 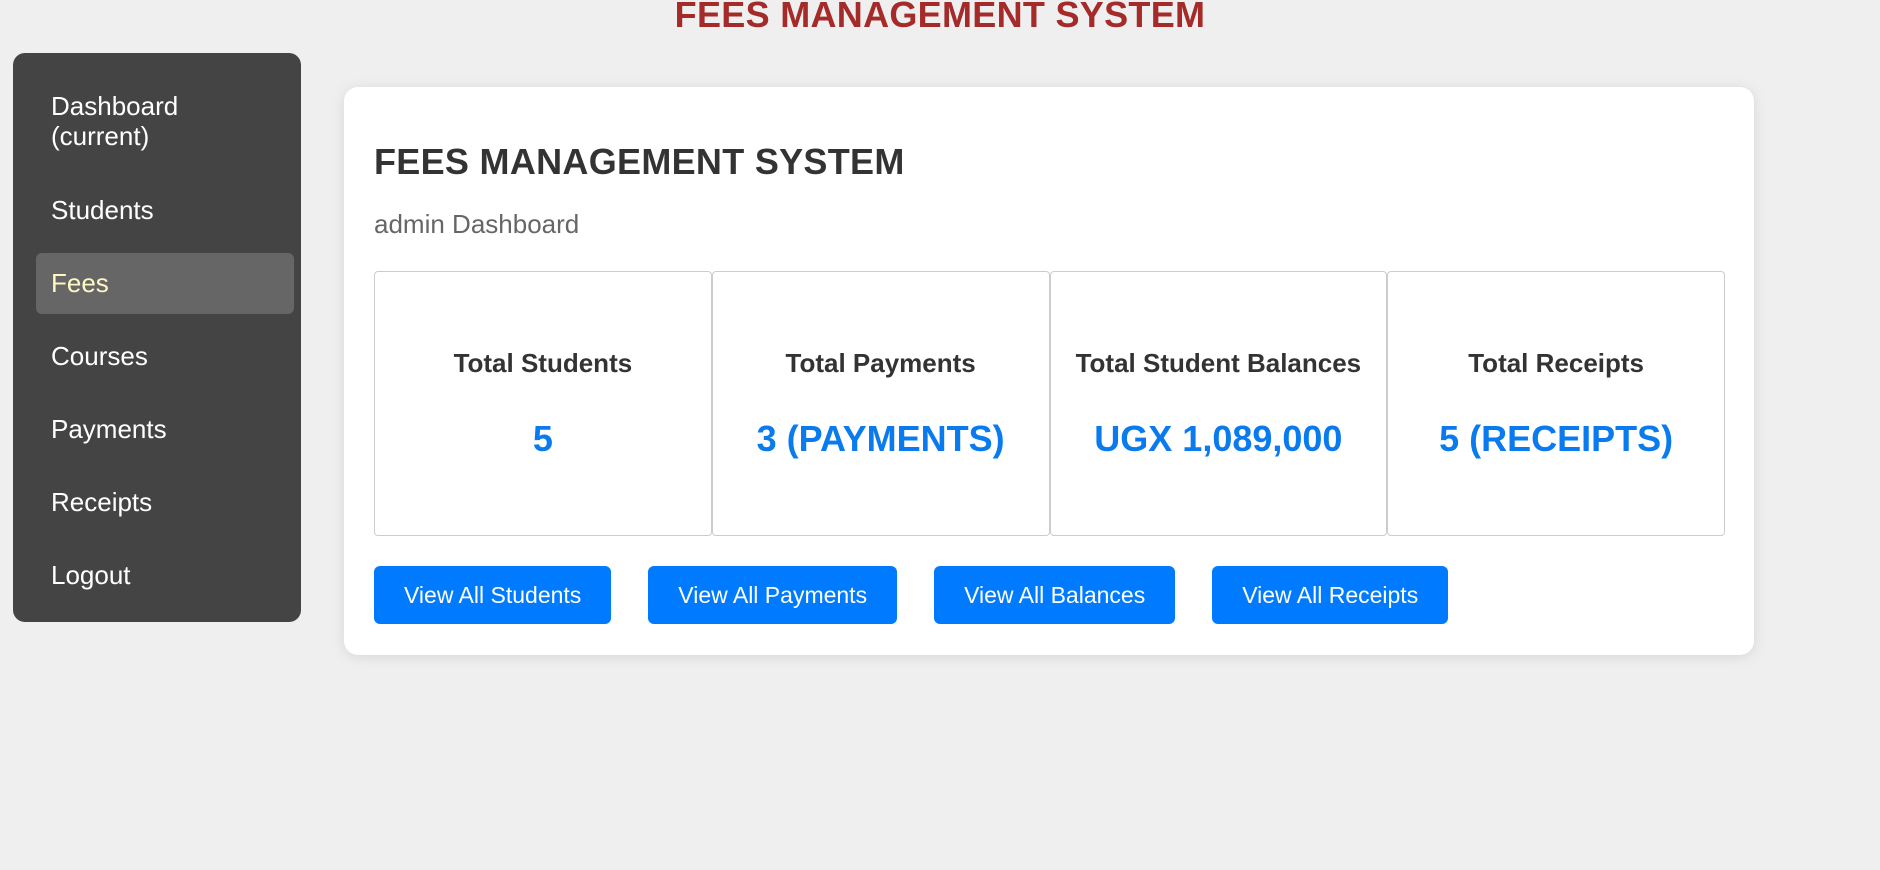 What do you see at coordinates (165, 210) in the screenshot?
I see `sidebar-item-students: Students` at bounding box center [165, 210].